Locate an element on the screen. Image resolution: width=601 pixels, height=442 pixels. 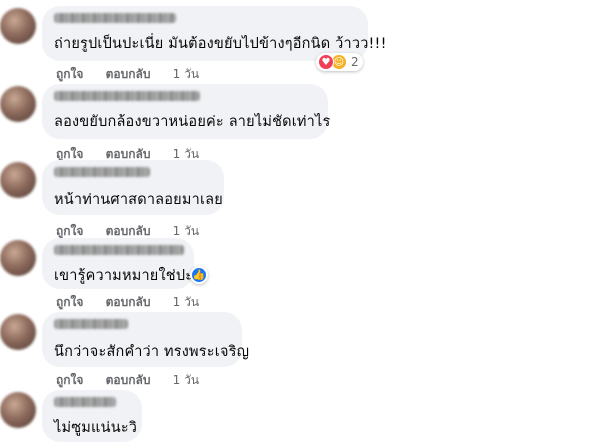
like-icon: 👍 is located at coordinates (199, 275).